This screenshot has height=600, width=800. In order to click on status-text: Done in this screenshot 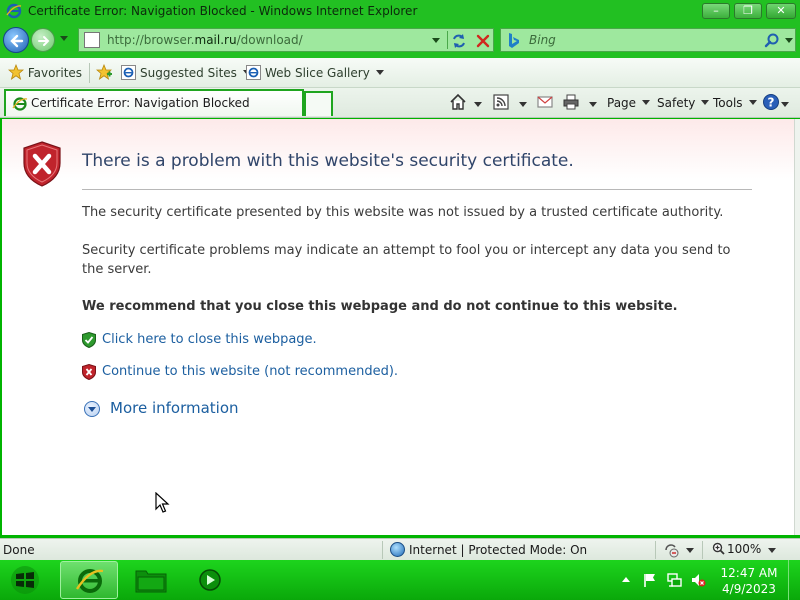, I will do `click(19, 550)`.